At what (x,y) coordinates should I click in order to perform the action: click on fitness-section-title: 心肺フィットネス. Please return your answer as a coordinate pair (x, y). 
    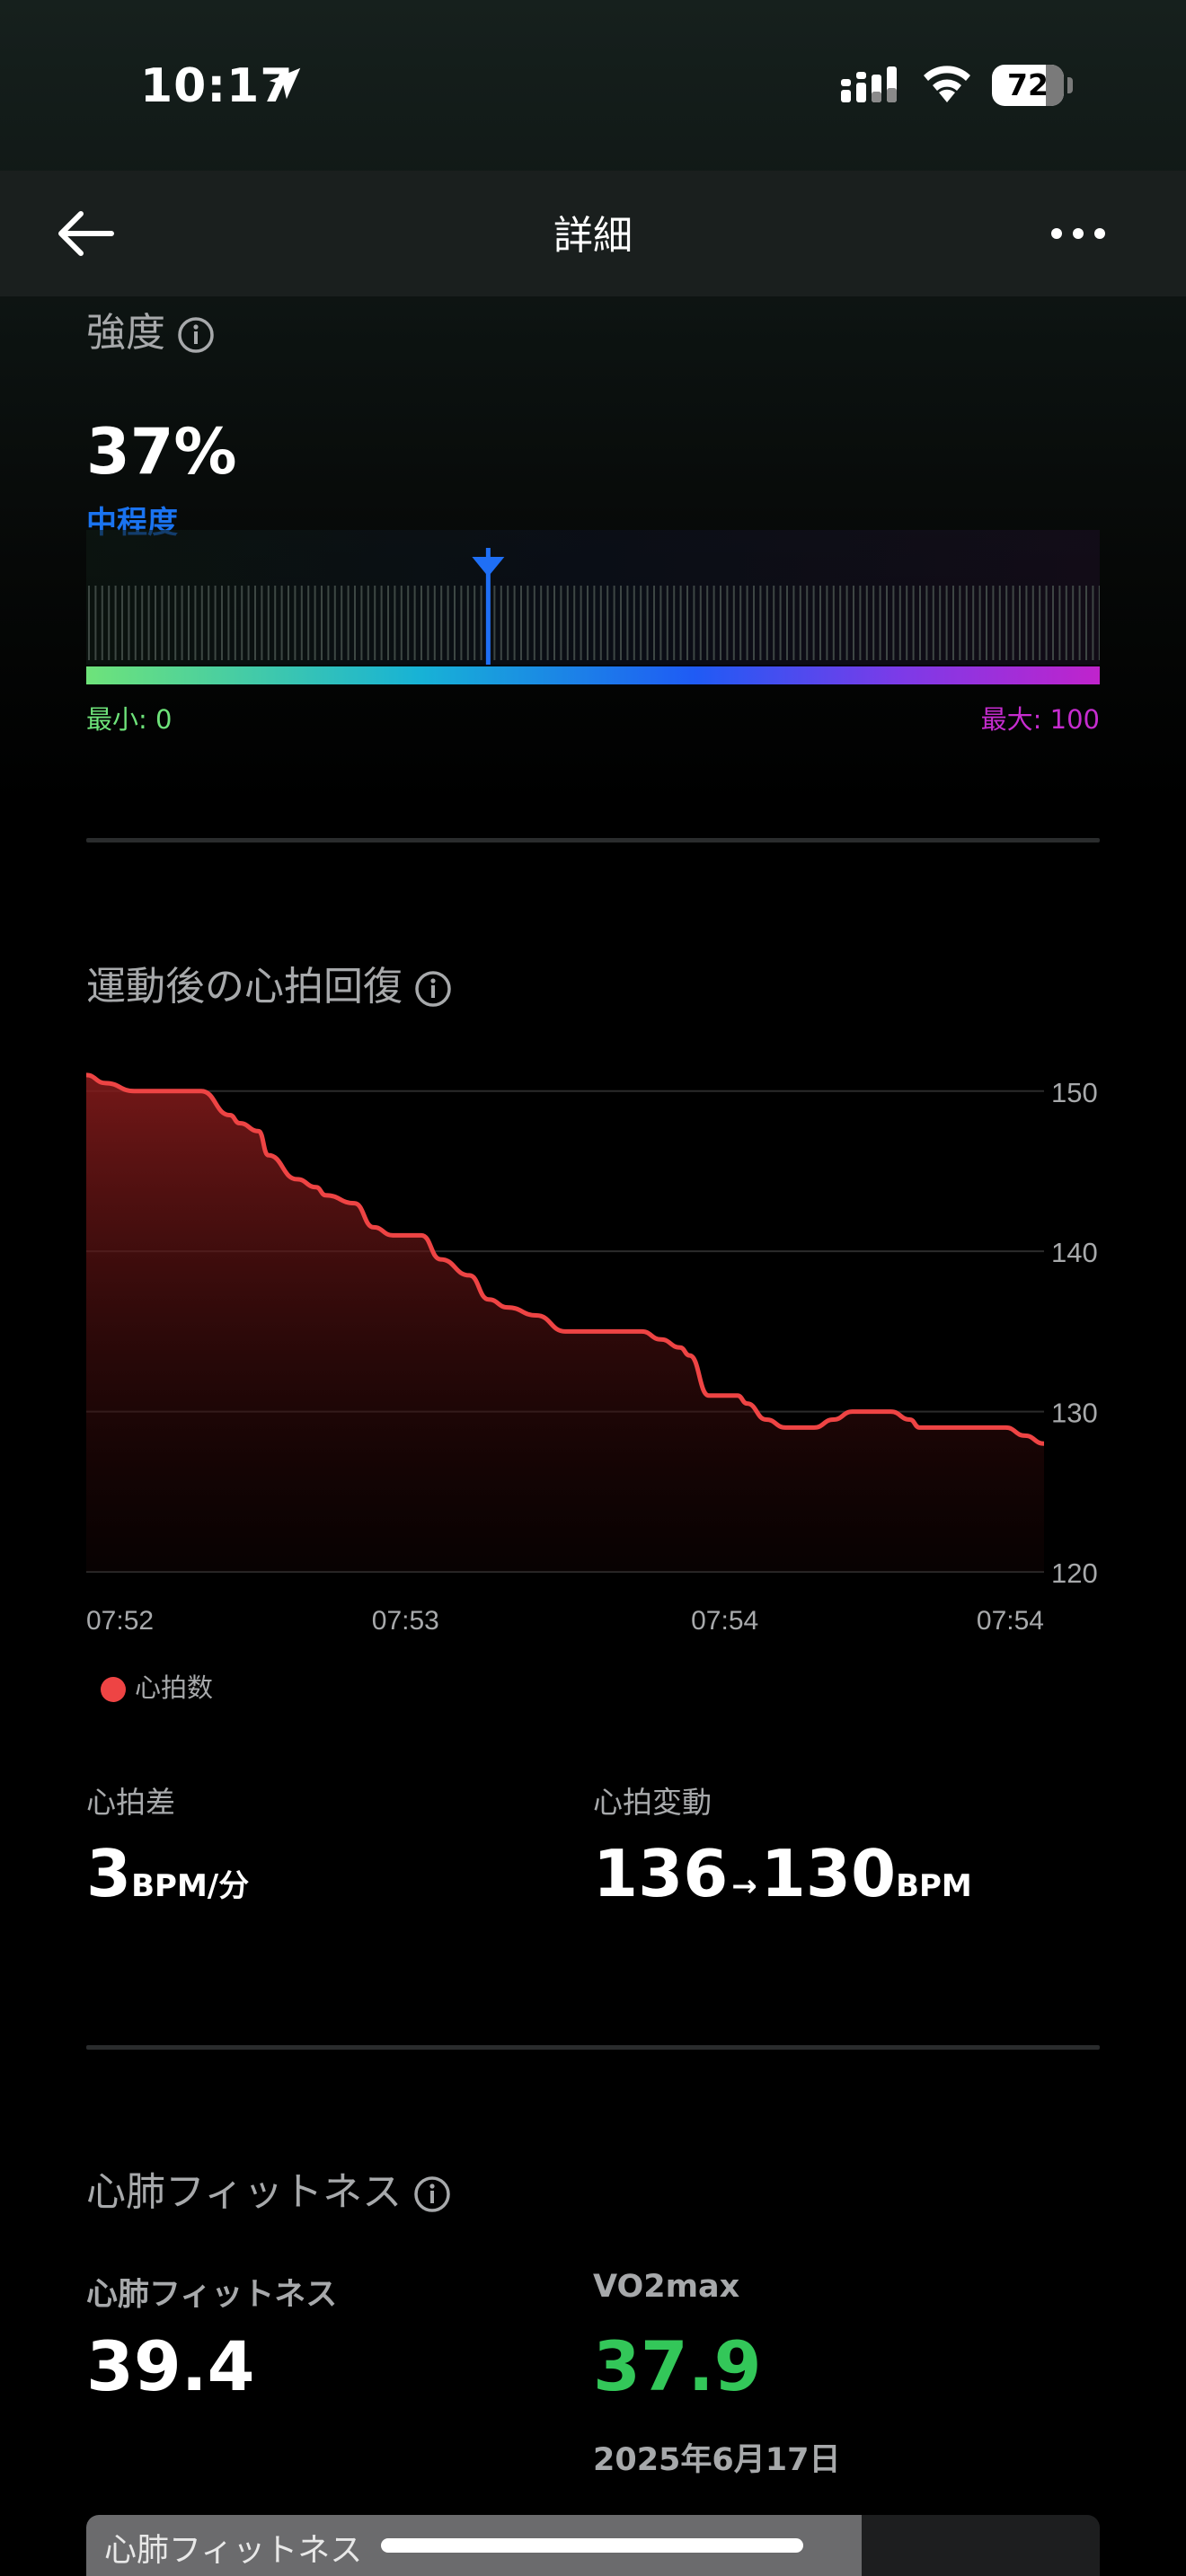
    Looking at the image, I should click on (269, 2188).